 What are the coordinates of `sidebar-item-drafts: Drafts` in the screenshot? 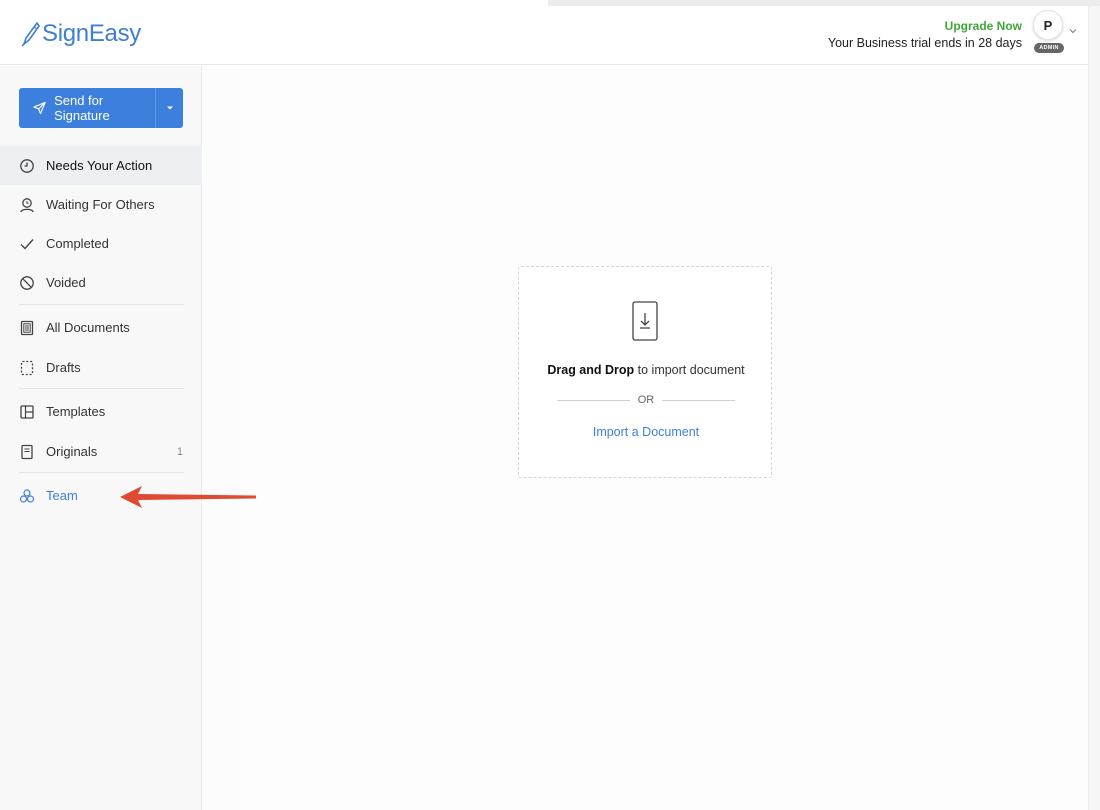 It's located at (101, 367).